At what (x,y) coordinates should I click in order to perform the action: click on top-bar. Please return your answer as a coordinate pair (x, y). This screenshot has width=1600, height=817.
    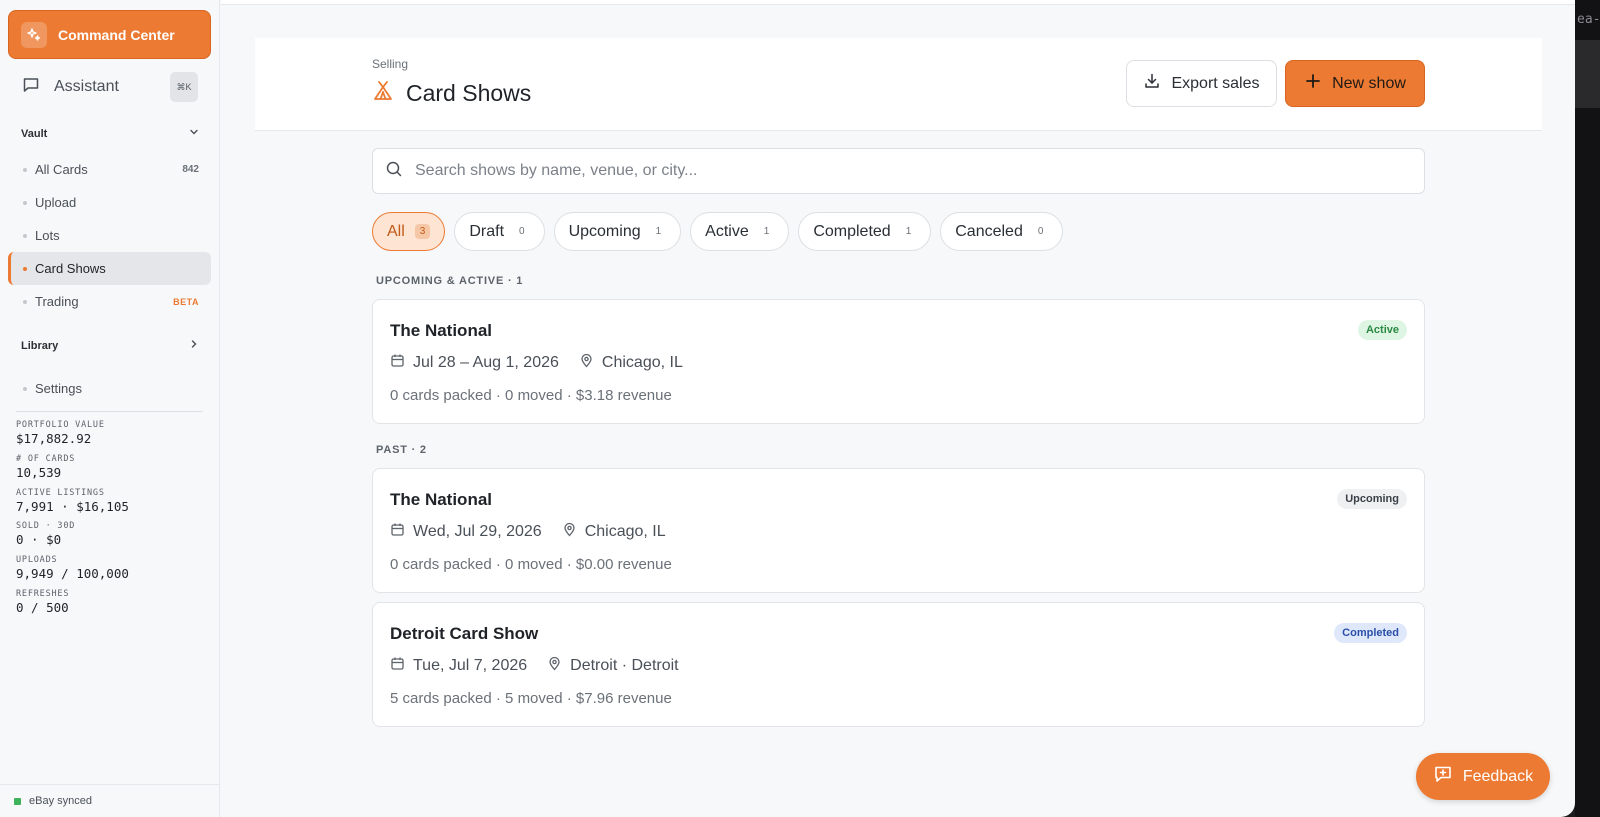
    Looking at the image, I should click on (898, 2).